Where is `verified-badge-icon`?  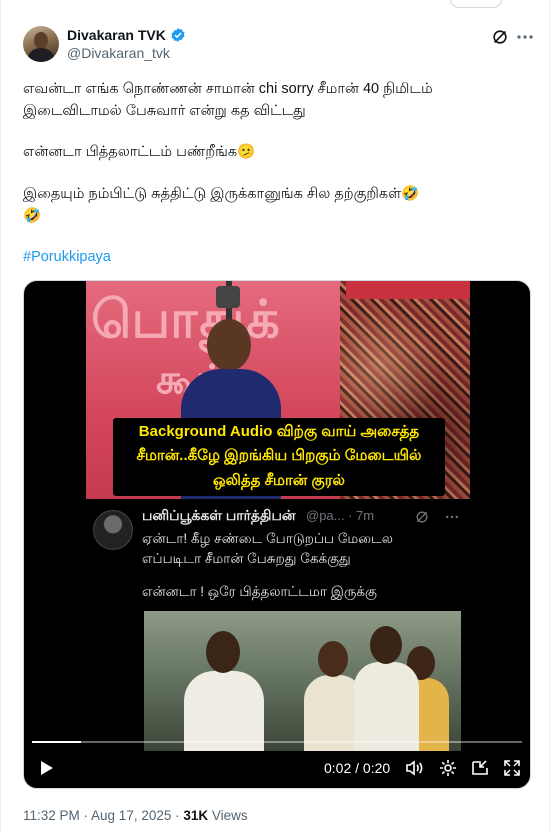
verified-badge-icon is located at coordinates (178, 35).